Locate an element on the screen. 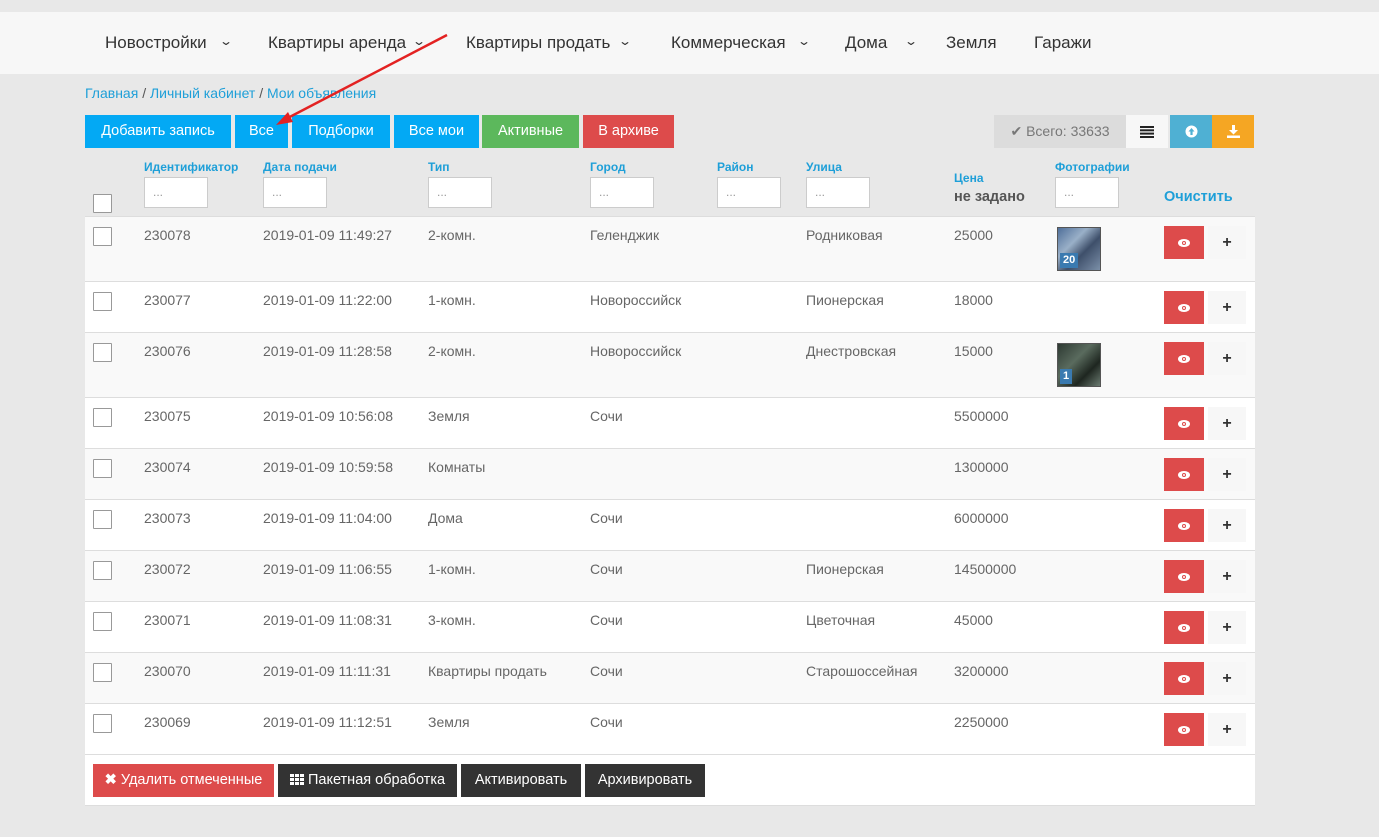 The height and width of the screenshot is (837, 1379). cell-street: Днестровская is located at coordinates (851, 351).